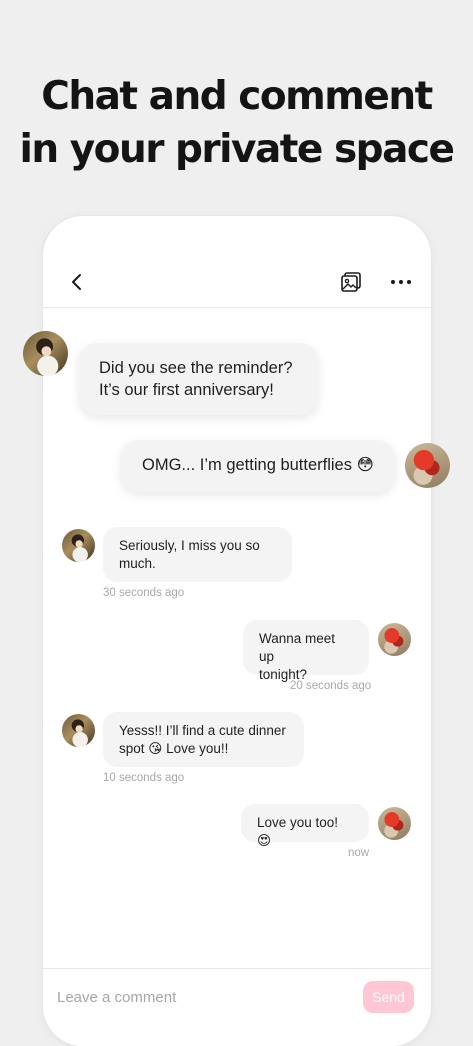  I want to click on message-bubble: OMG... I’m getting butterflies 😳, so click(258, 466).